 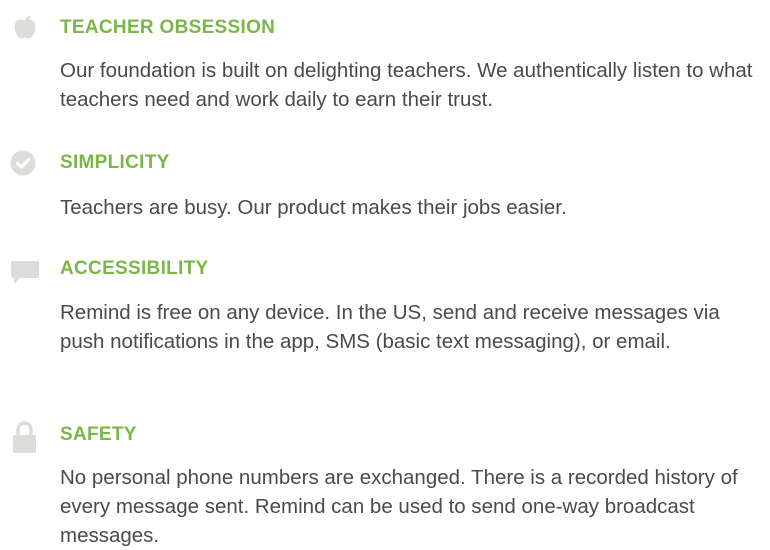 What do you see at coordinates (25, 271) in the screenshot?
I see `chat-bubble-icon` at bounding box center [25, 271].